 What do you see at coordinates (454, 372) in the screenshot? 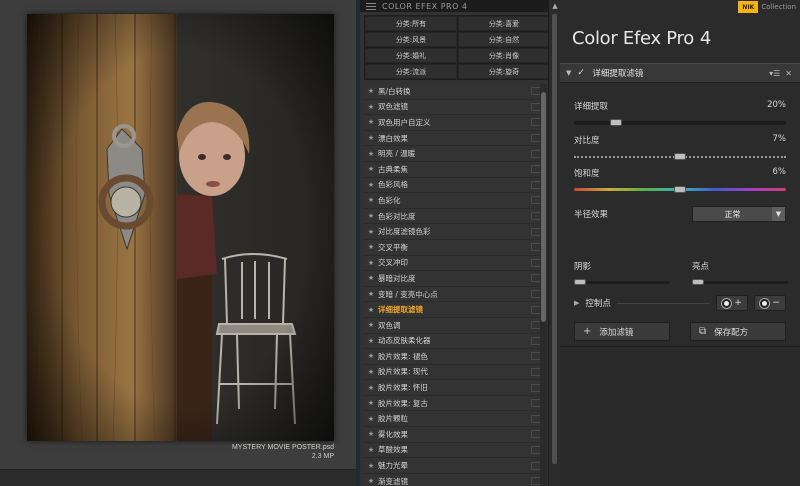
I see `filter-list-item: ★ 胶片效果: 现代` at bounding box center [454, 372].